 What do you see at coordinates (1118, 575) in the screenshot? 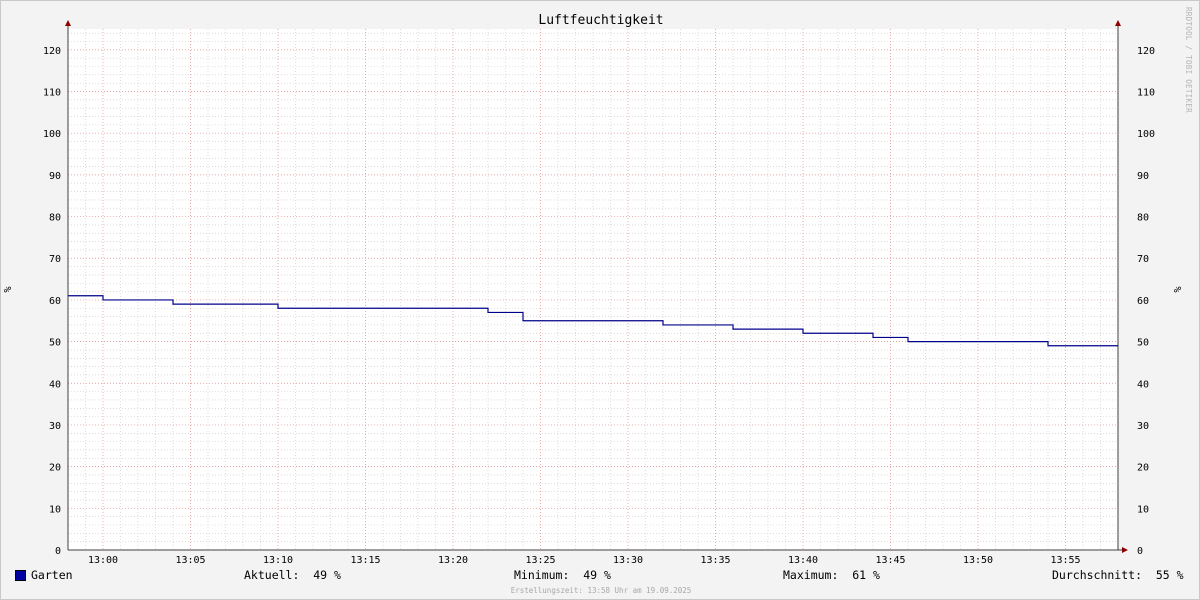
I see `stat-average: Durchschnitt: 55 %` at bounding box center [1118, 575].